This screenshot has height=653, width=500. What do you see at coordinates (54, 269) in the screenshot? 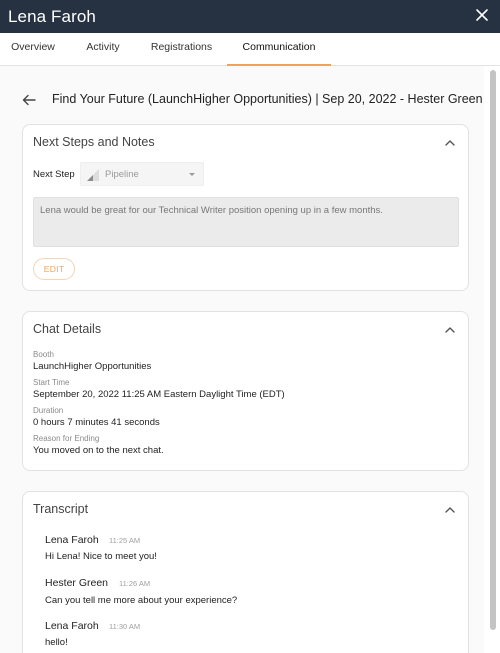
I see `edit-button: EDIT` at bounding box center [54, 269].